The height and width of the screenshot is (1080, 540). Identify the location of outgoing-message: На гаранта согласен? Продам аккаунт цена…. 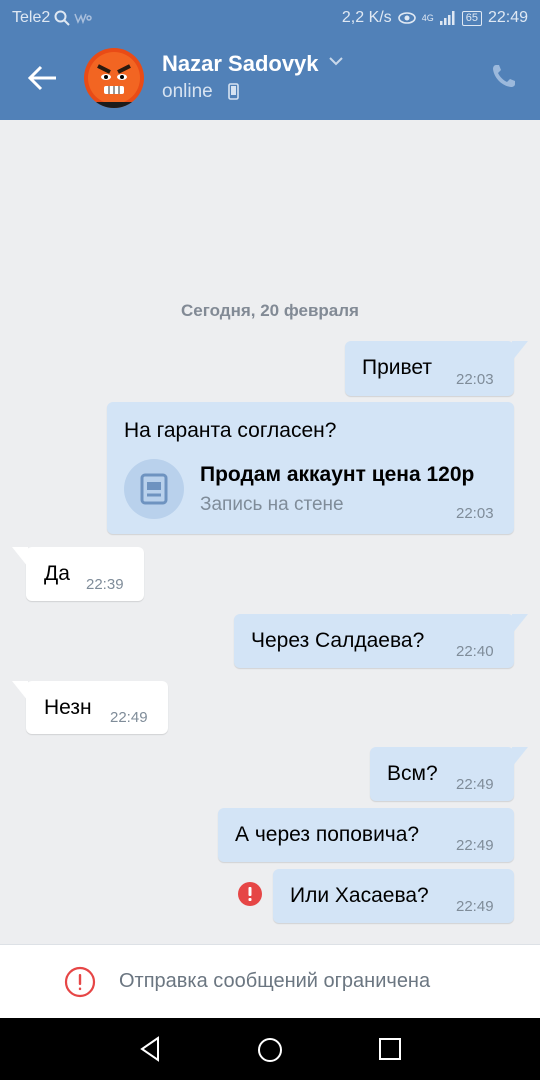
(310, 468).